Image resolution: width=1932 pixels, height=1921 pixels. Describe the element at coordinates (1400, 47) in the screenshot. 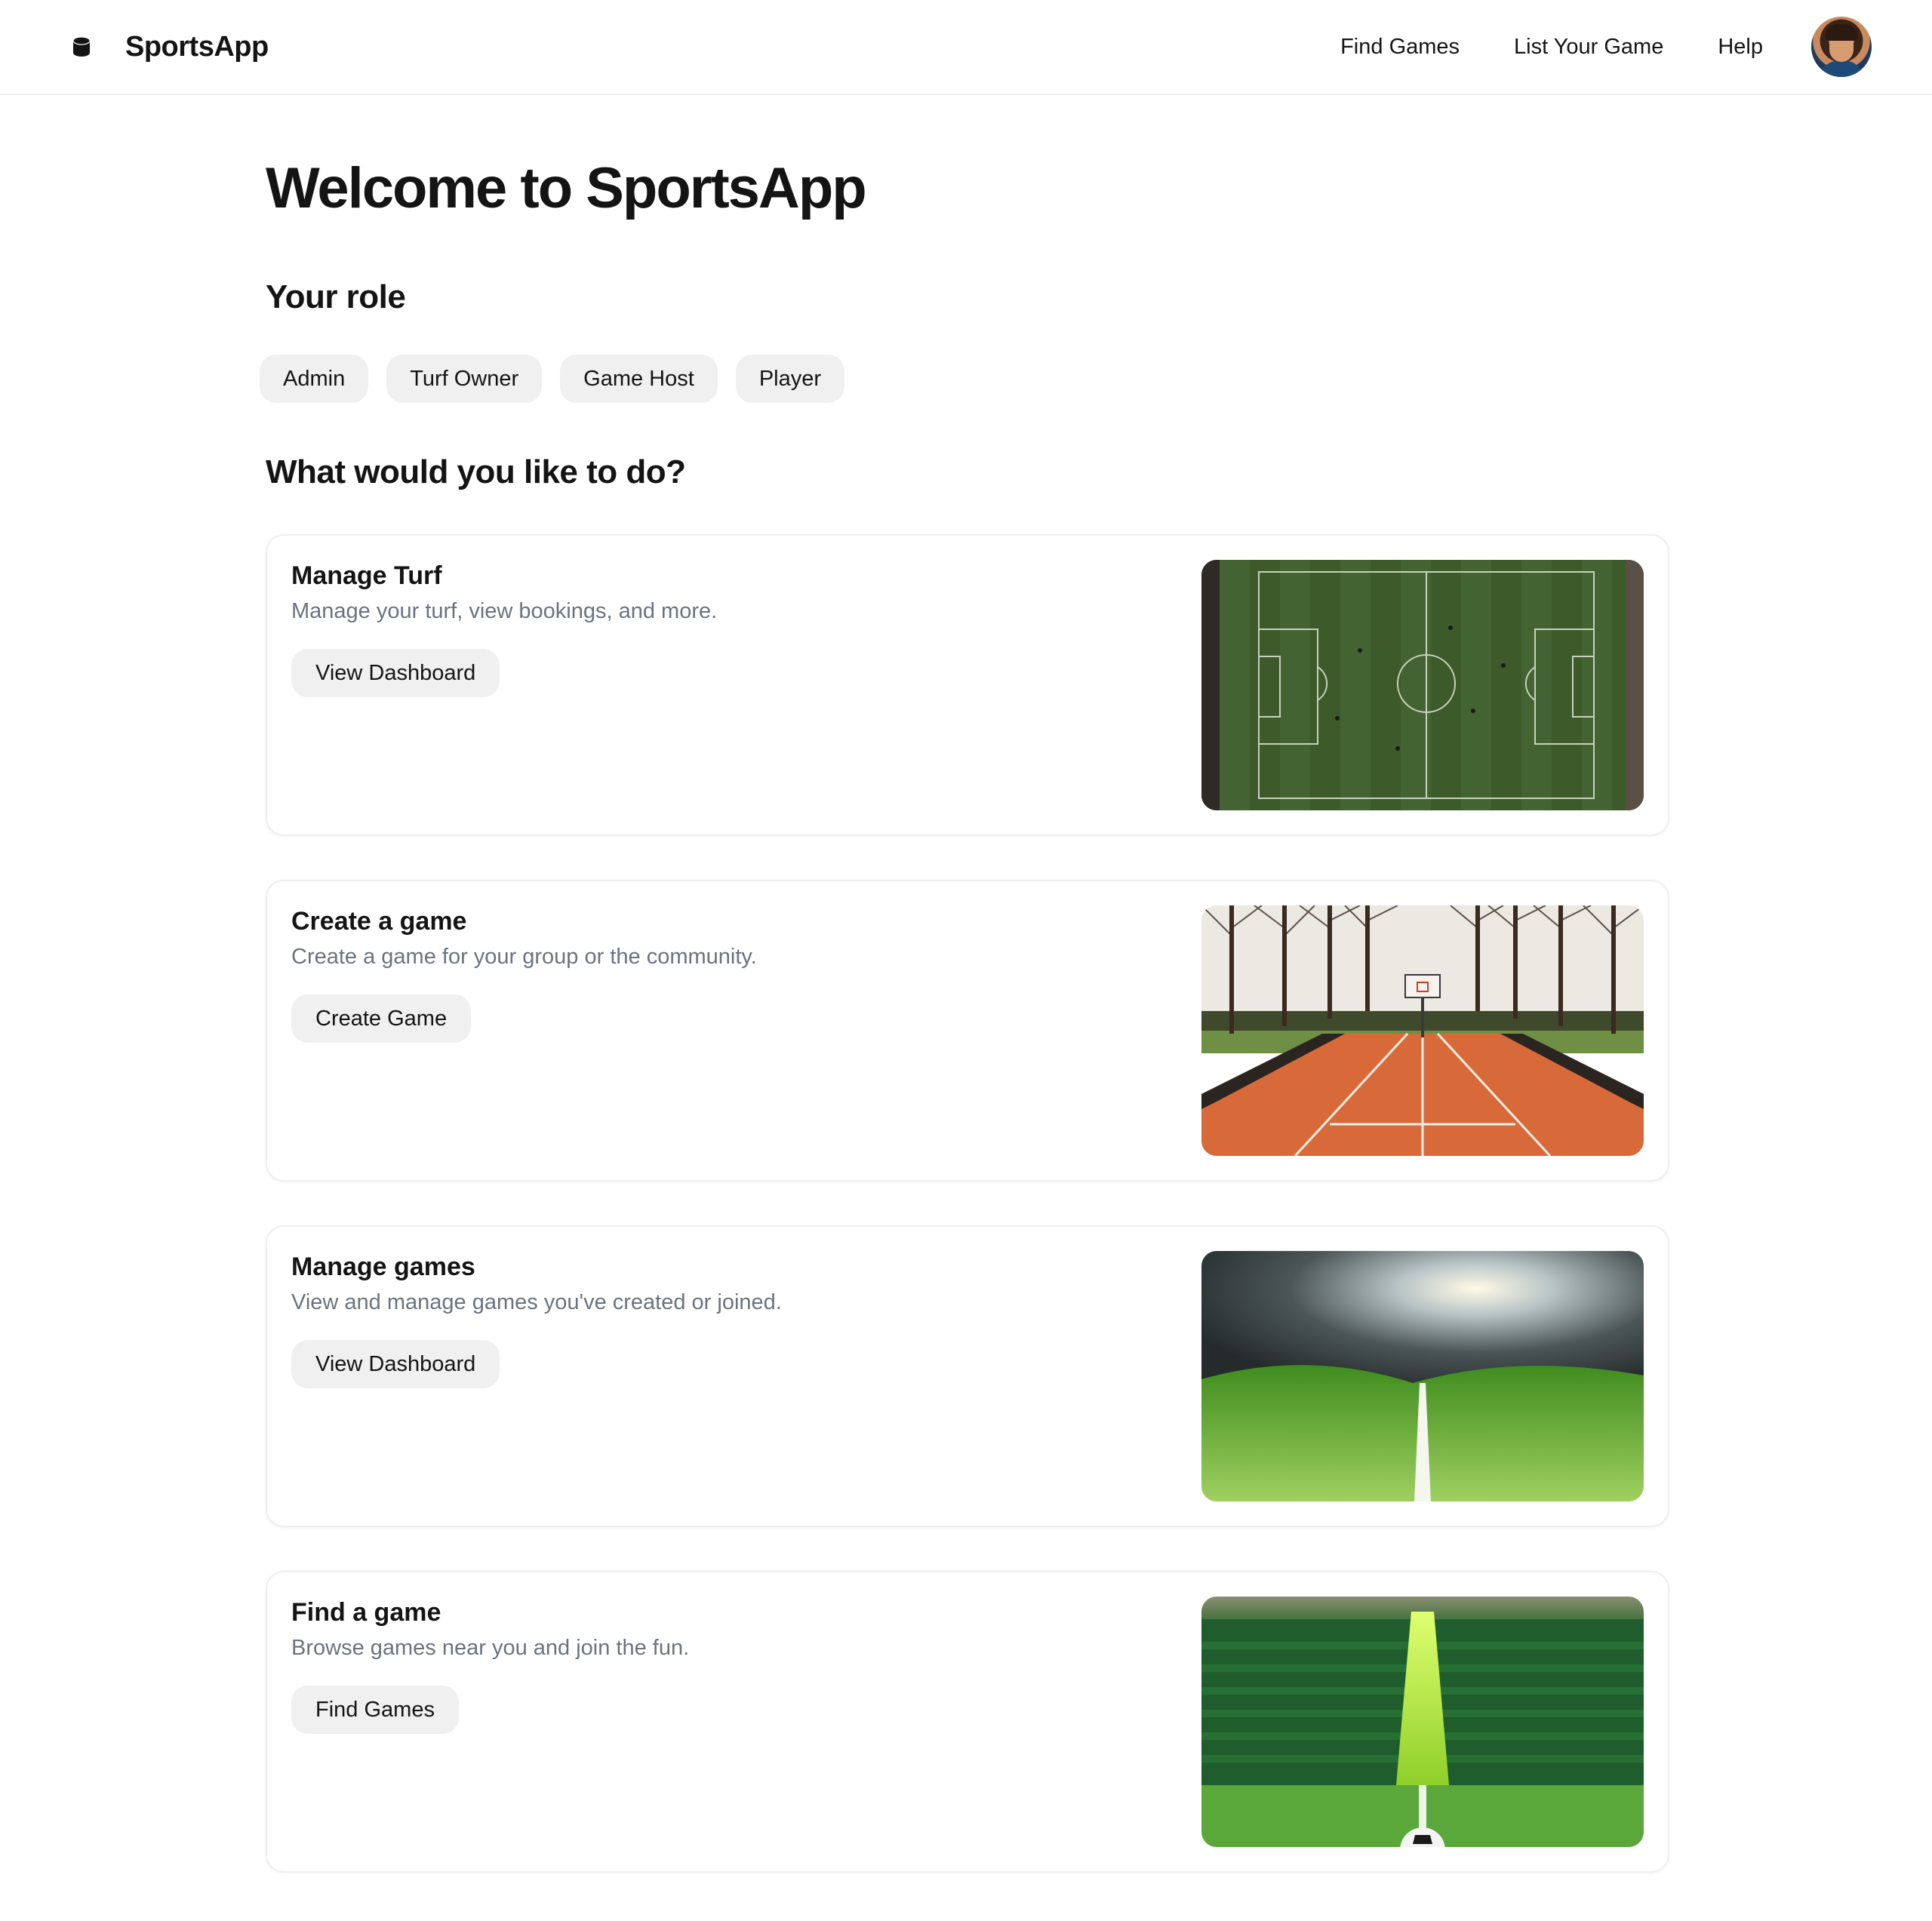

I see `nav-find-games: Find Games` at that location.